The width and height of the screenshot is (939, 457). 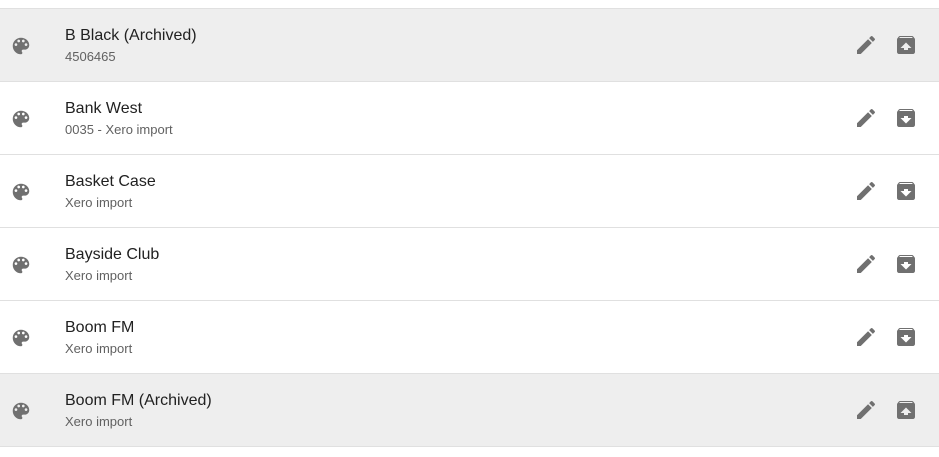 I want to click on list-item-text: Boom FM Xero import, so click(x=99, y=337).